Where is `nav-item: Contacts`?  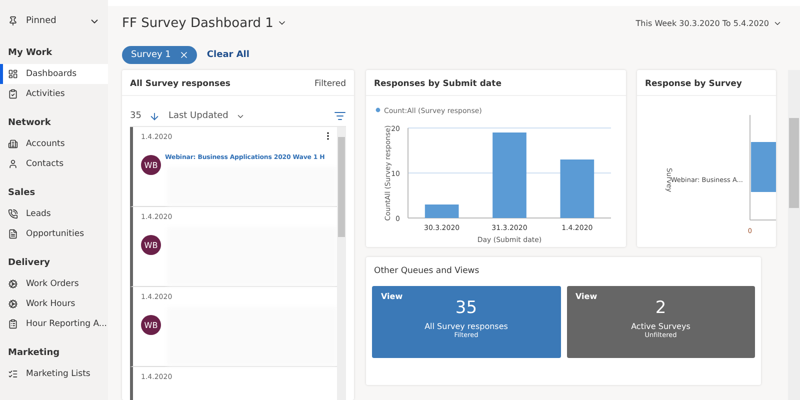
nav-item: Contacts is located at coordinates (54, 164).